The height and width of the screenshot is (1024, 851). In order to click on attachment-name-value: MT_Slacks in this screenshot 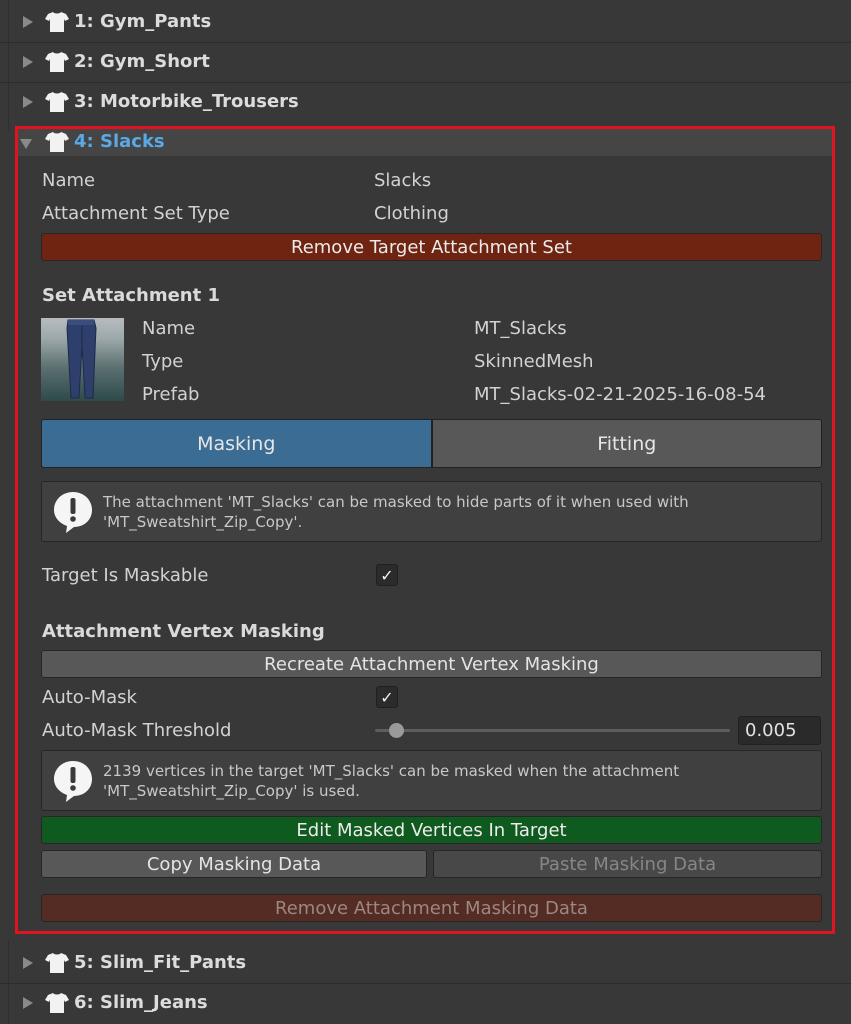, I will do `click(520, 328)`.